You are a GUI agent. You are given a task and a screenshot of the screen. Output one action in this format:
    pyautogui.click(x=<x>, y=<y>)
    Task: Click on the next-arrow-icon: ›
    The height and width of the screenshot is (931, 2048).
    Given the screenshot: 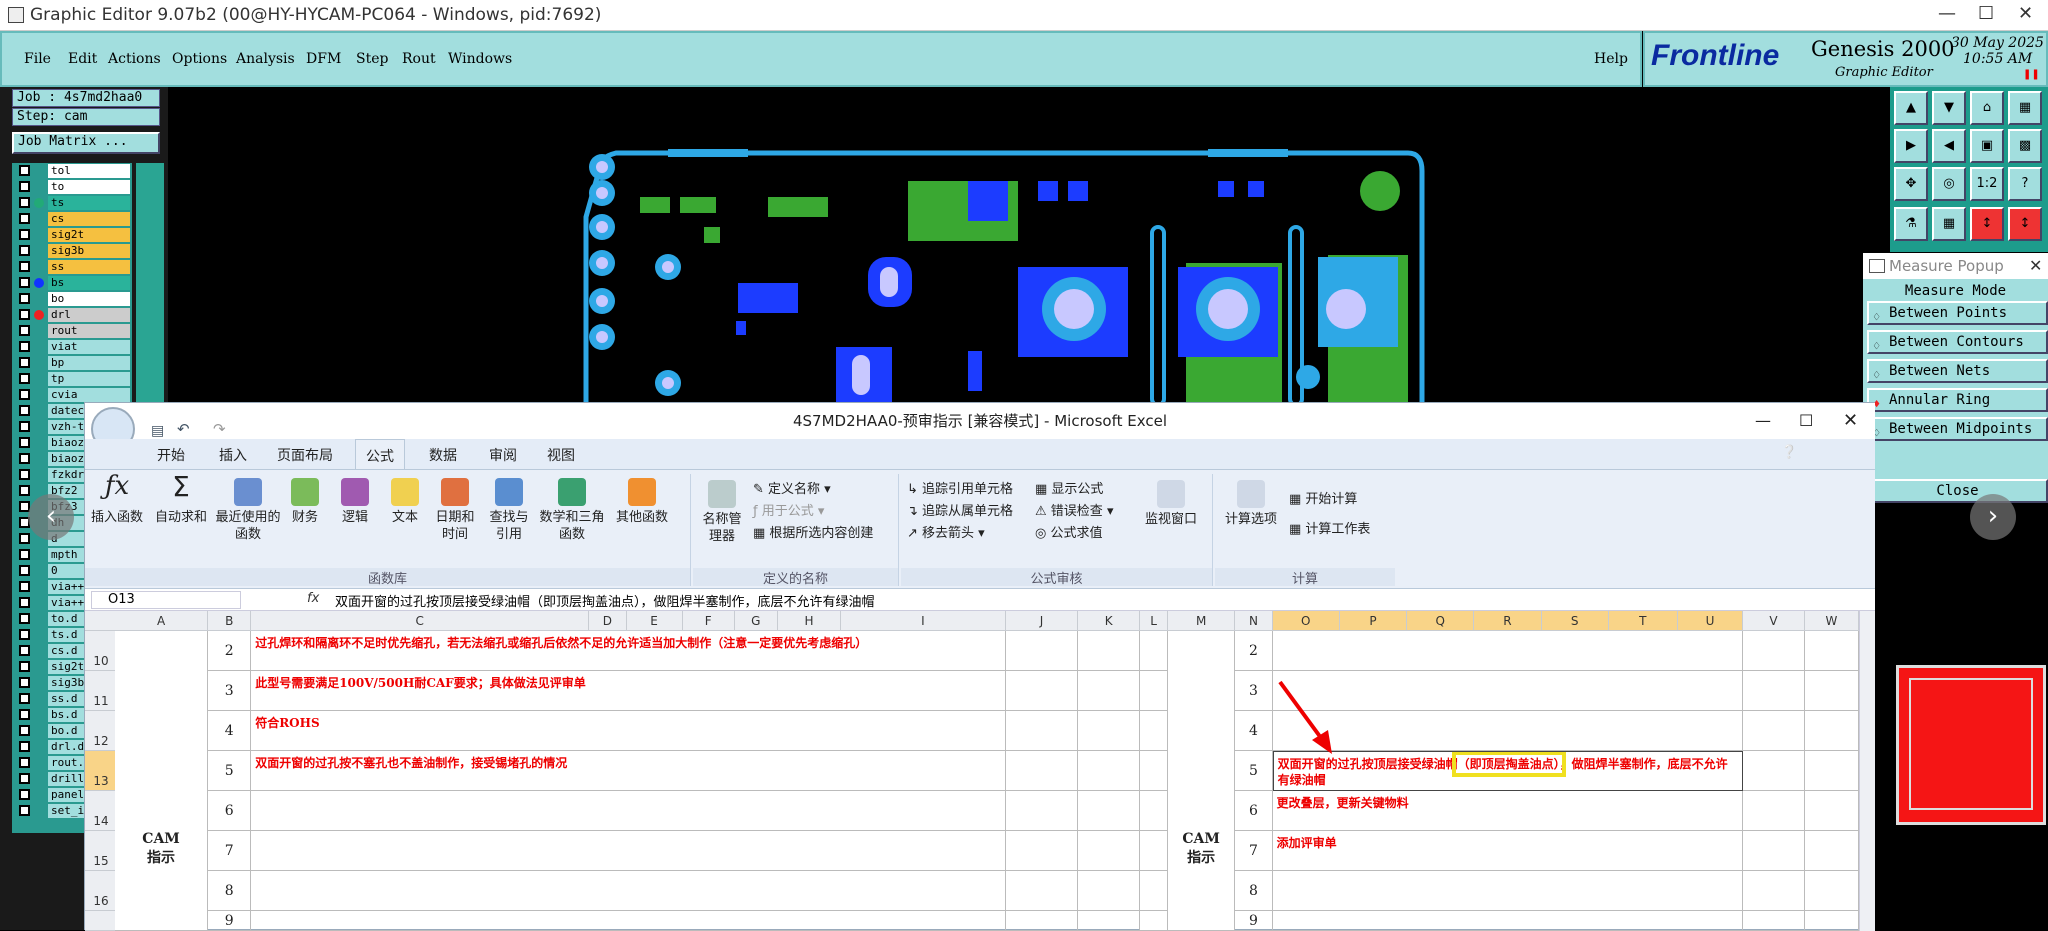 What is the action you would take?
    pyautogui.click(x=1993, y=517)
    